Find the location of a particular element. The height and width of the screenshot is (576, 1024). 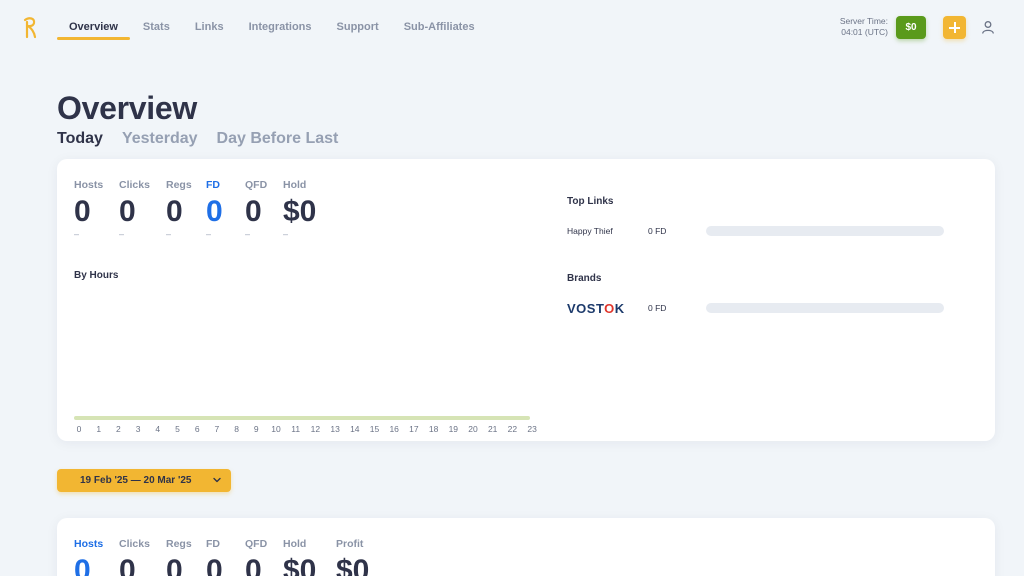

by-hours-label: By Hours is located at coordinates (96, 275).